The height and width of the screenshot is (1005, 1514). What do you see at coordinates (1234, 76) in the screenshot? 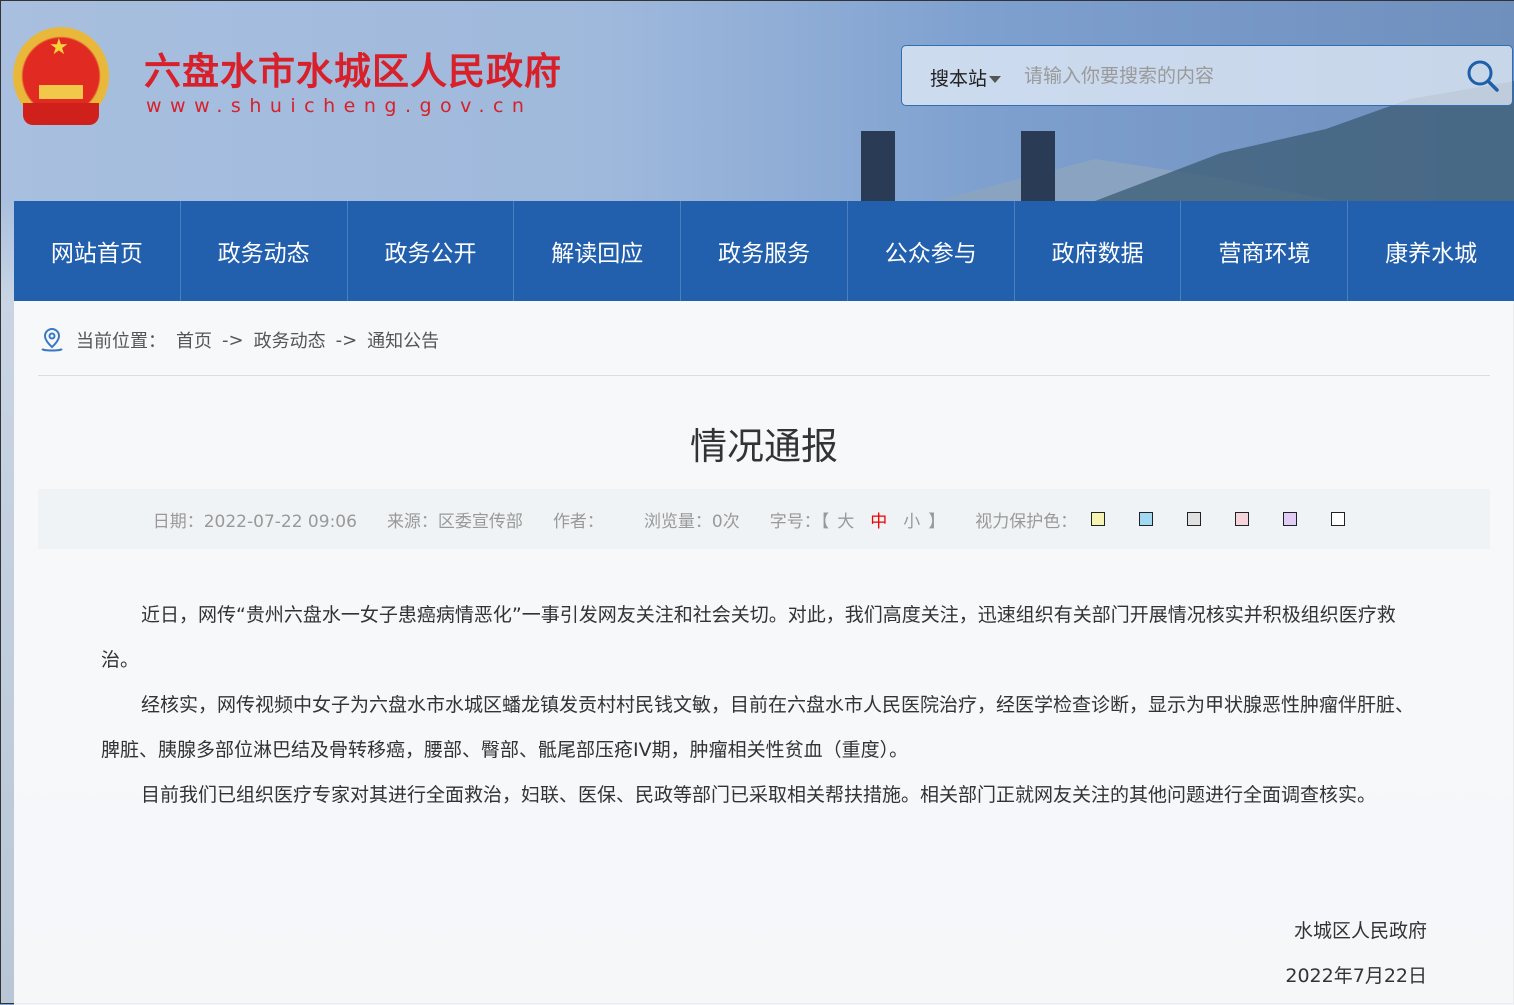
I see `search-input` at bounding box center [1234, 76].